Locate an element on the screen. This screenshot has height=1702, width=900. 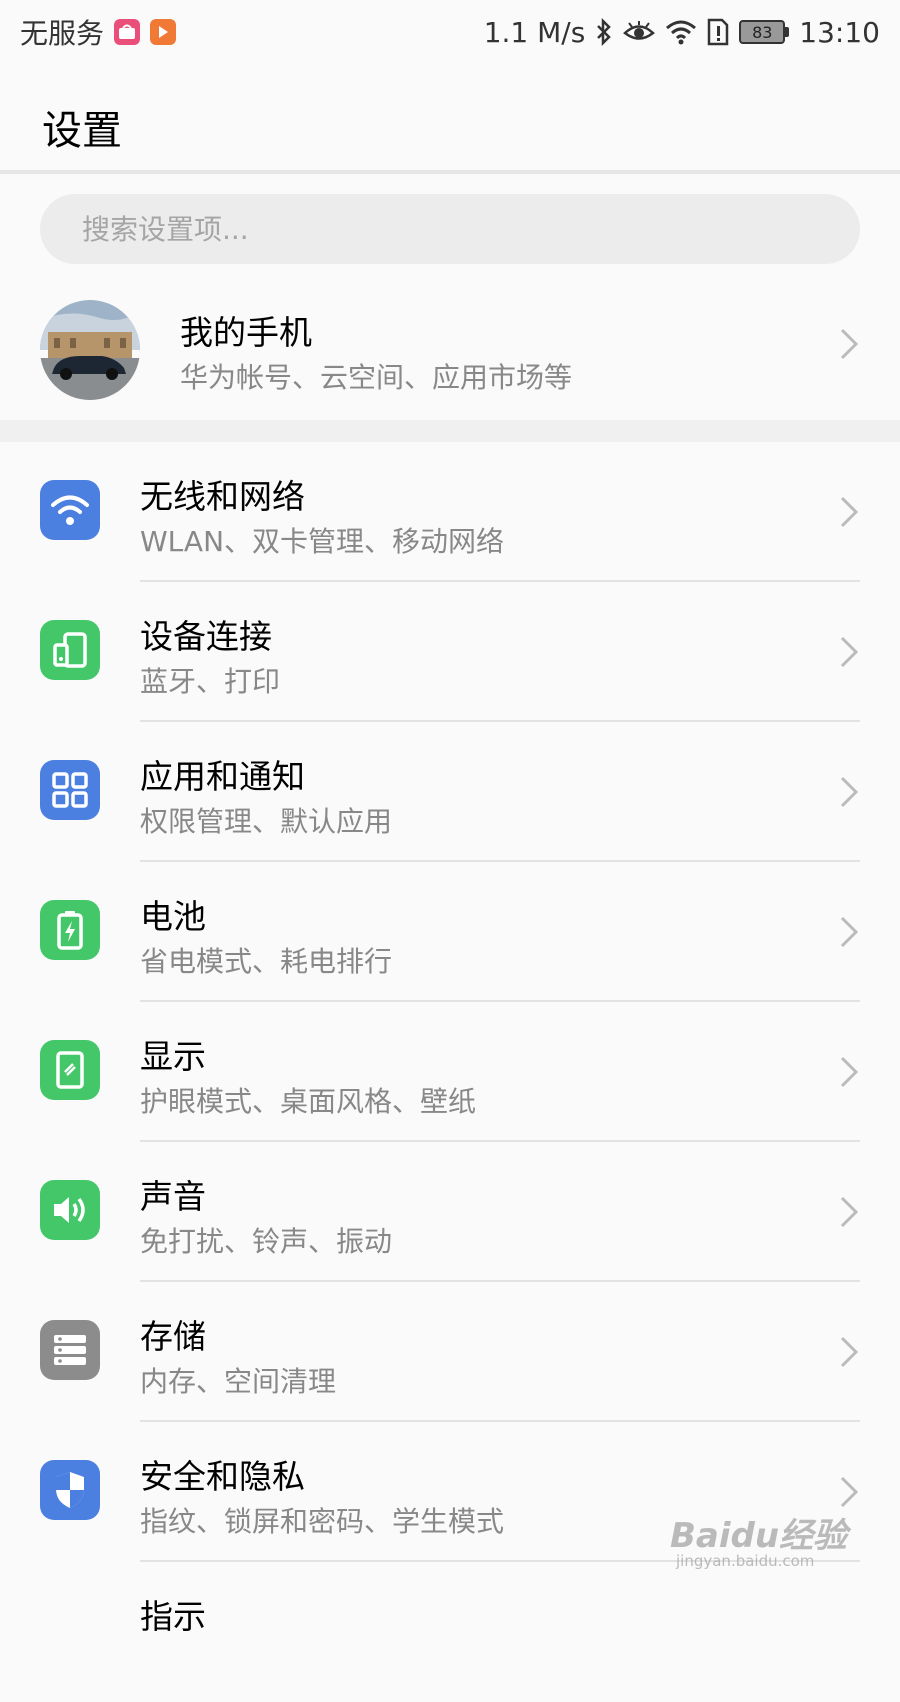
header: 设置 is located at coordinates (450, 119).